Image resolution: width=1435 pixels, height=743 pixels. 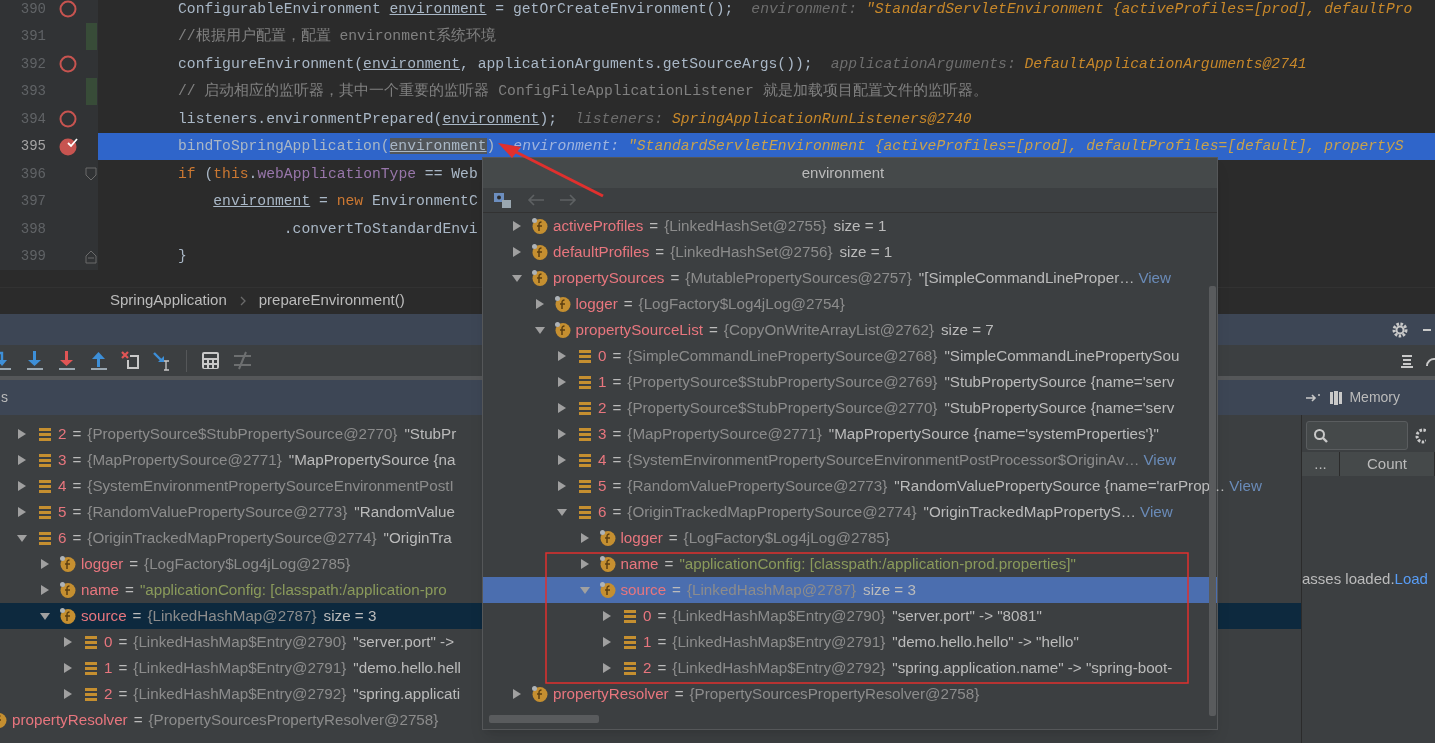 What do you see at coordinates (876, 512) in the screenshot?
I see `tree-row: 6 = {OriginTrackedMapPropertySource@2774} "OriginTrackedMapPropertyS… View` at bounding box center [876, 512].